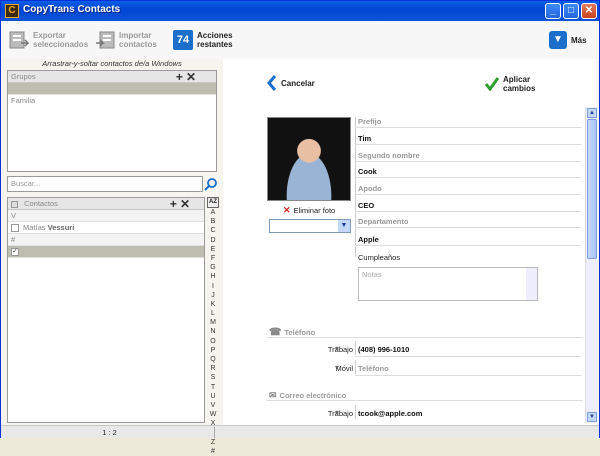 Image resolution: width=600 pixels, height=456 pixels. I want to click on photo-source-dropdown: ▼, so click(310, 226).